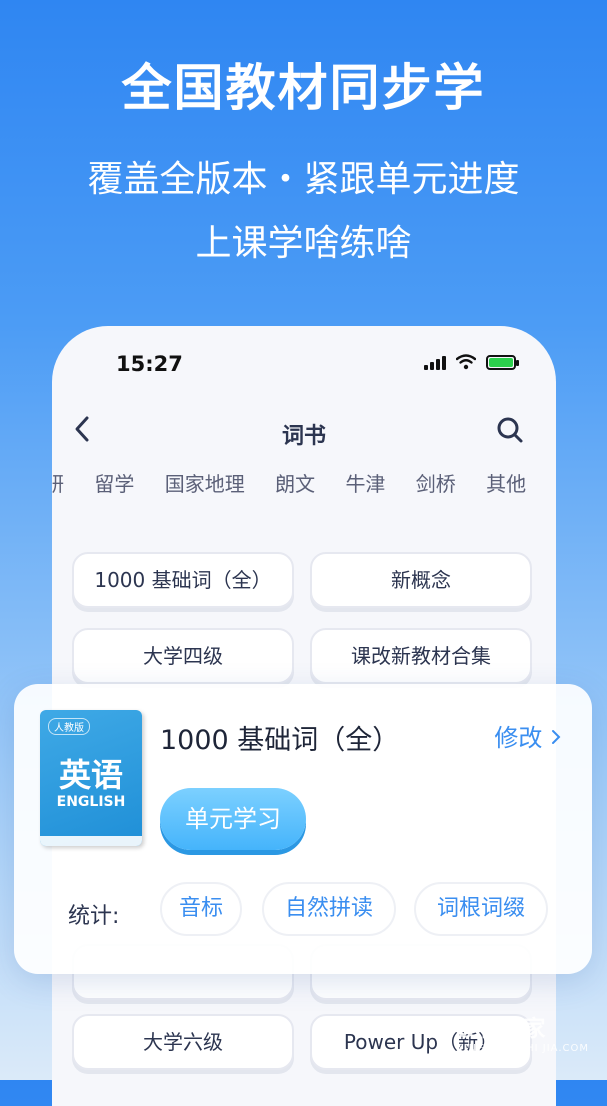  What do you see at coordinates (421, 656) in the screenshot?
I see `book-button: 课改新教材合集` at bounding box center [421, 656].